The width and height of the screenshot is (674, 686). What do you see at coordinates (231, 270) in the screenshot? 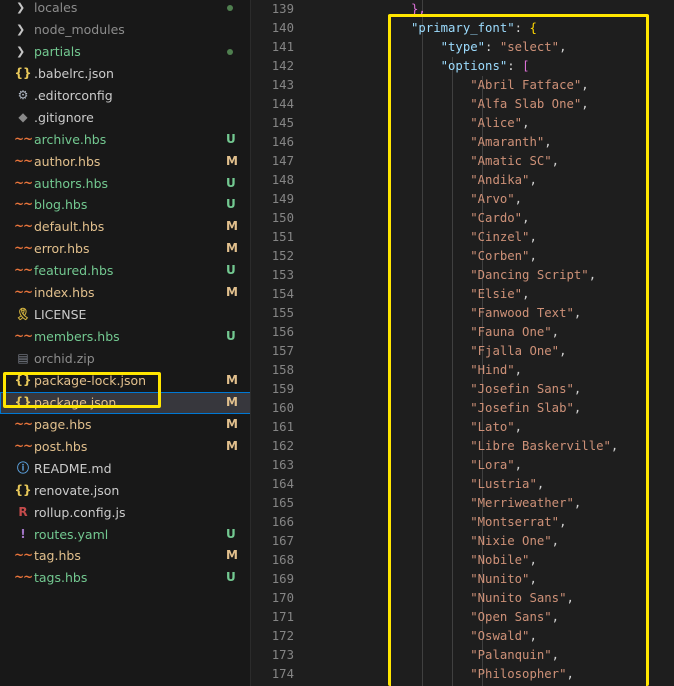
I see `git-status-badge: U` at bounding box center [231, 270].